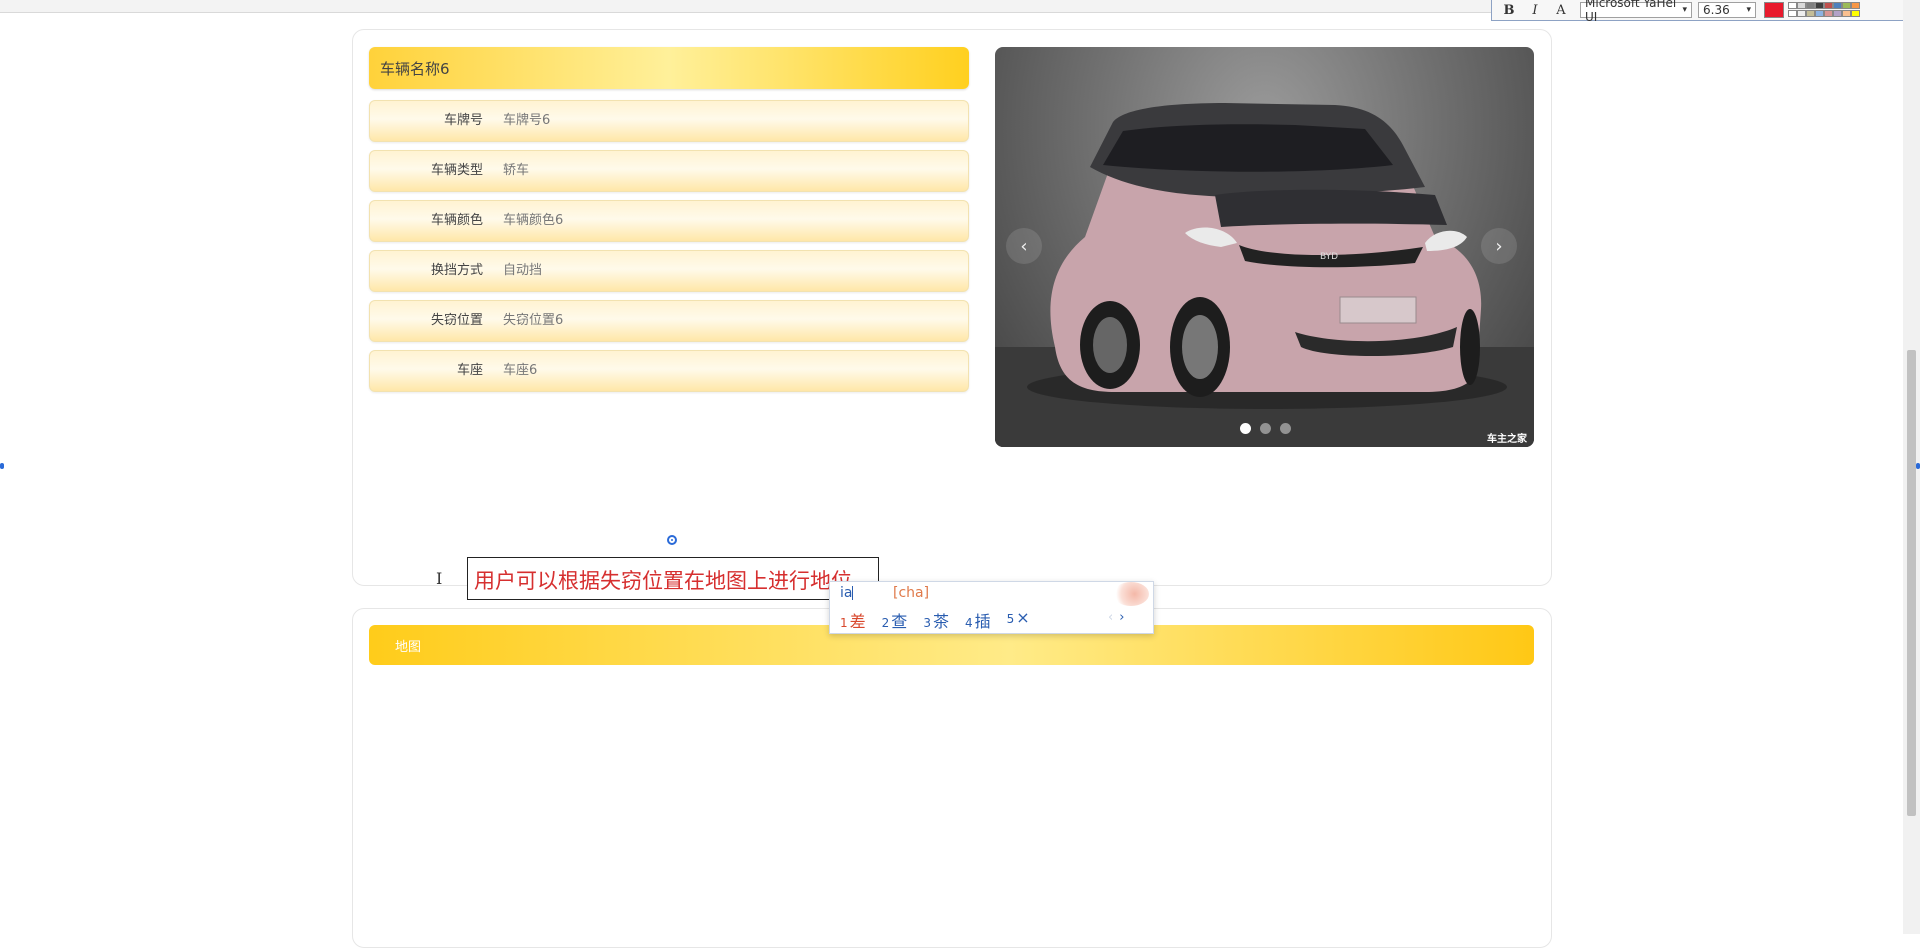  Describe the element at coordinates (927, 623) in the screenshot. I see `ime-candidate-number: 3` at that location.